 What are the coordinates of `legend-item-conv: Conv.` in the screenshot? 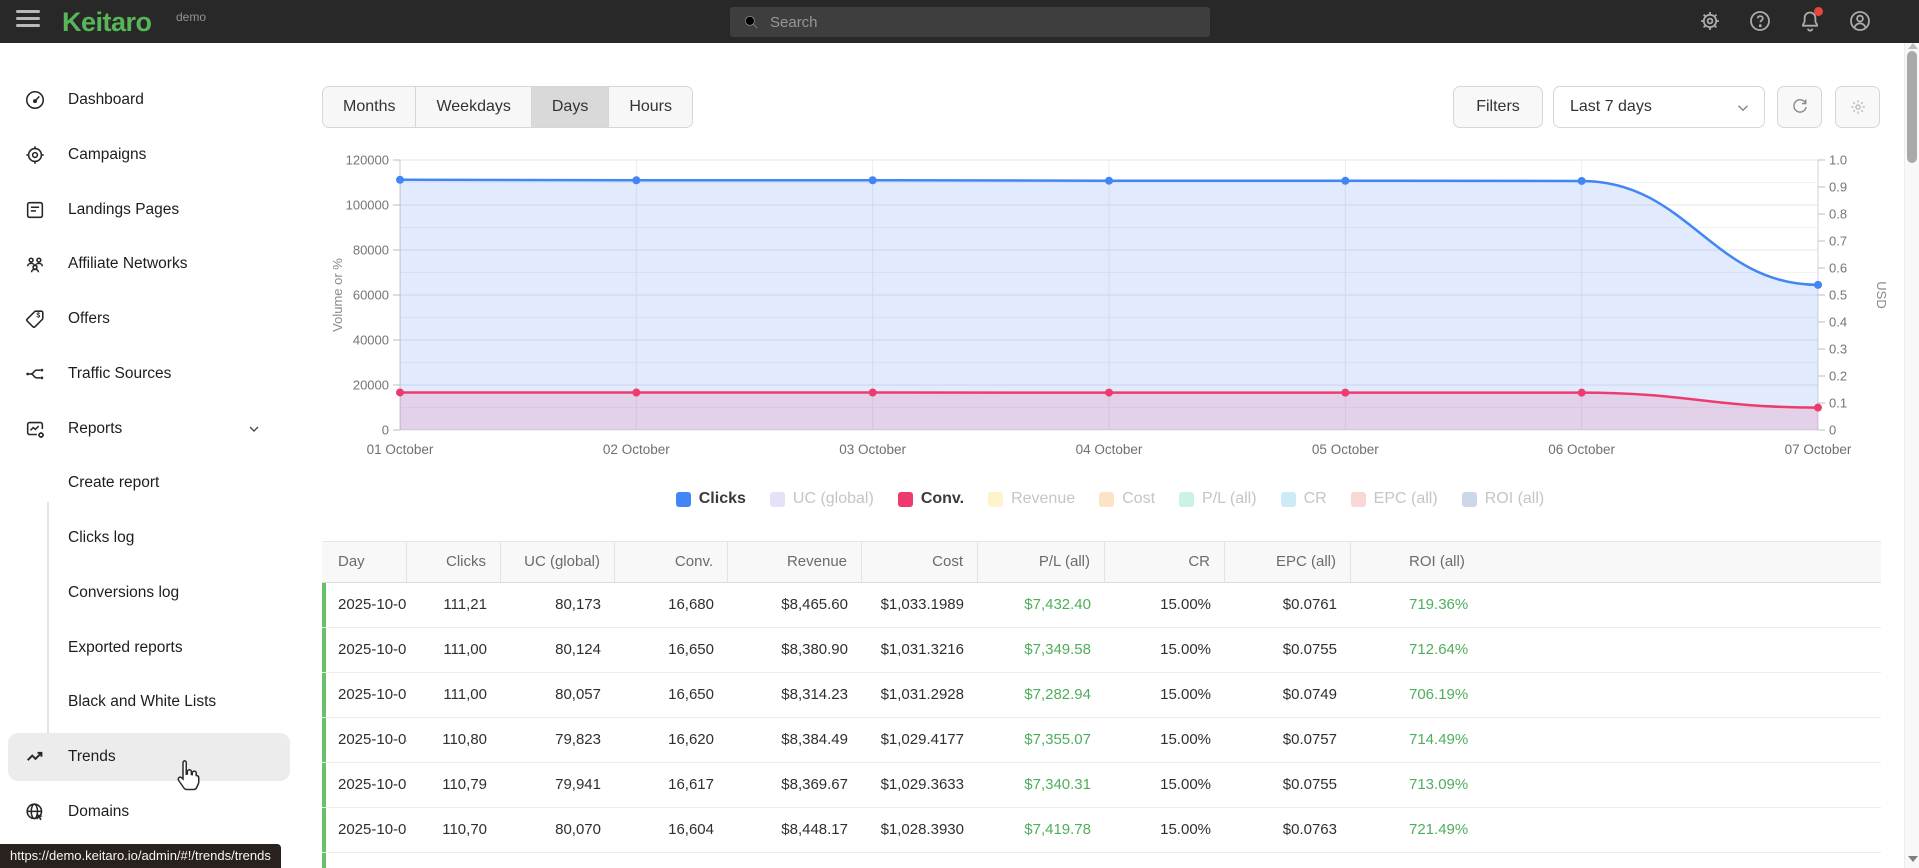 It's located at (930, 499).